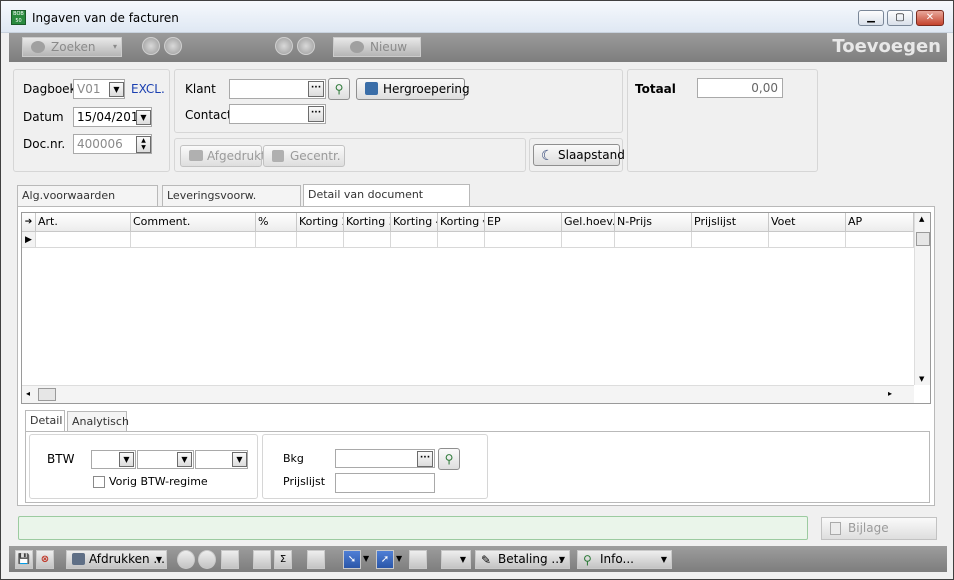 This screenshot has width=954, height=580. Describe the element at coordinates (262, 559) in the screenshot. I see `copy-button` at that location.